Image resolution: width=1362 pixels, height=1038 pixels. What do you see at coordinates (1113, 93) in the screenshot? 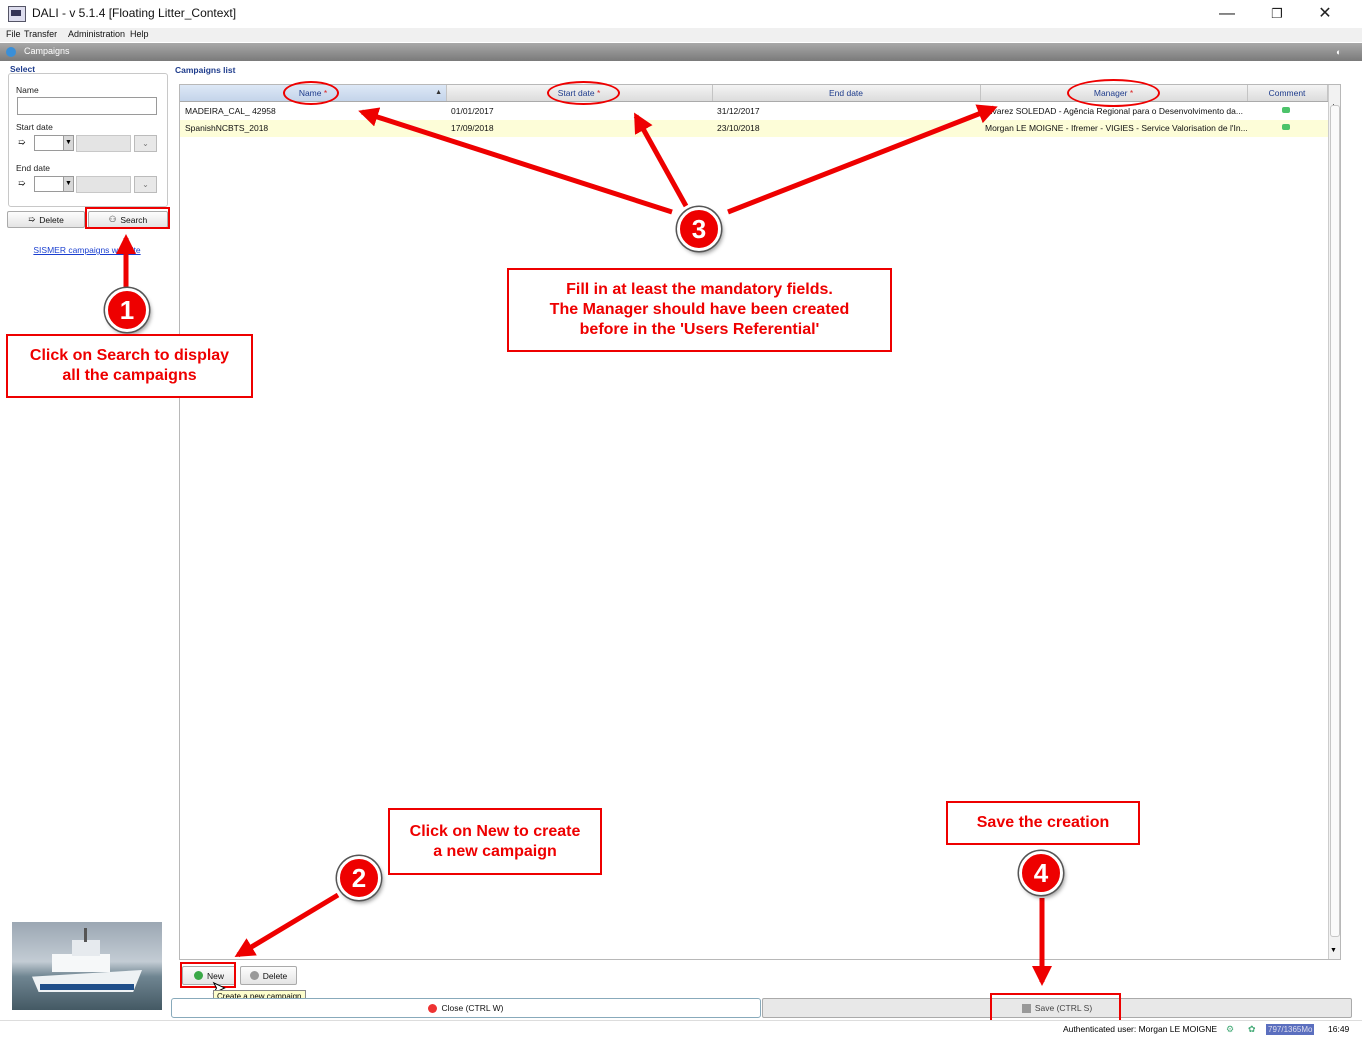
I see `highlight-manager-column` at bounding box center [1113, 93].